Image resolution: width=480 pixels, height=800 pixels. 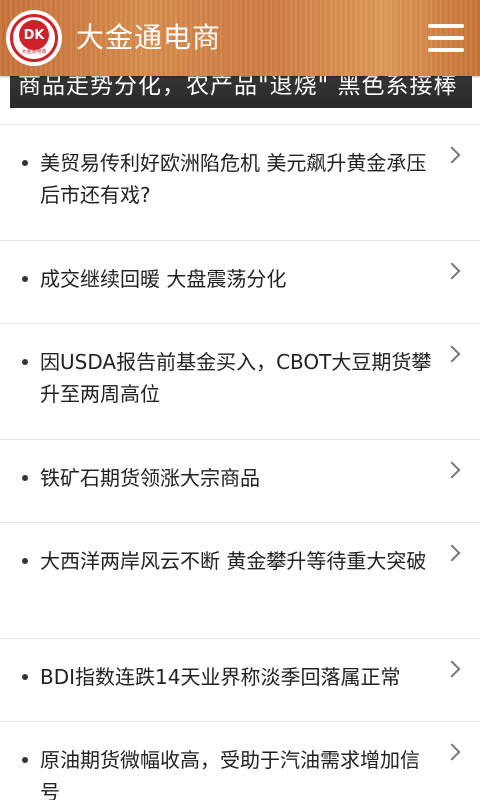 I want to click on logo-mark: DK, so click(x=34, y=35).